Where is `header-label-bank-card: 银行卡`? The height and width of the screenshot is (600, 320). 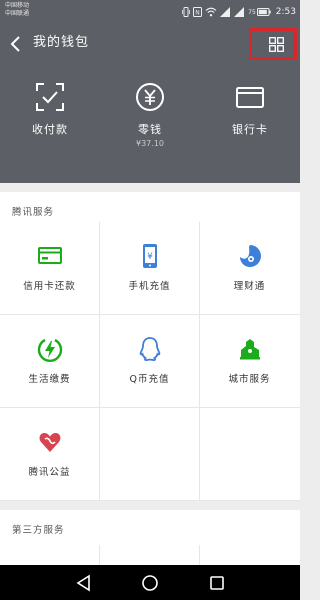 header-label-bank-card: 银行卡 is located at coordinates (250, 129).